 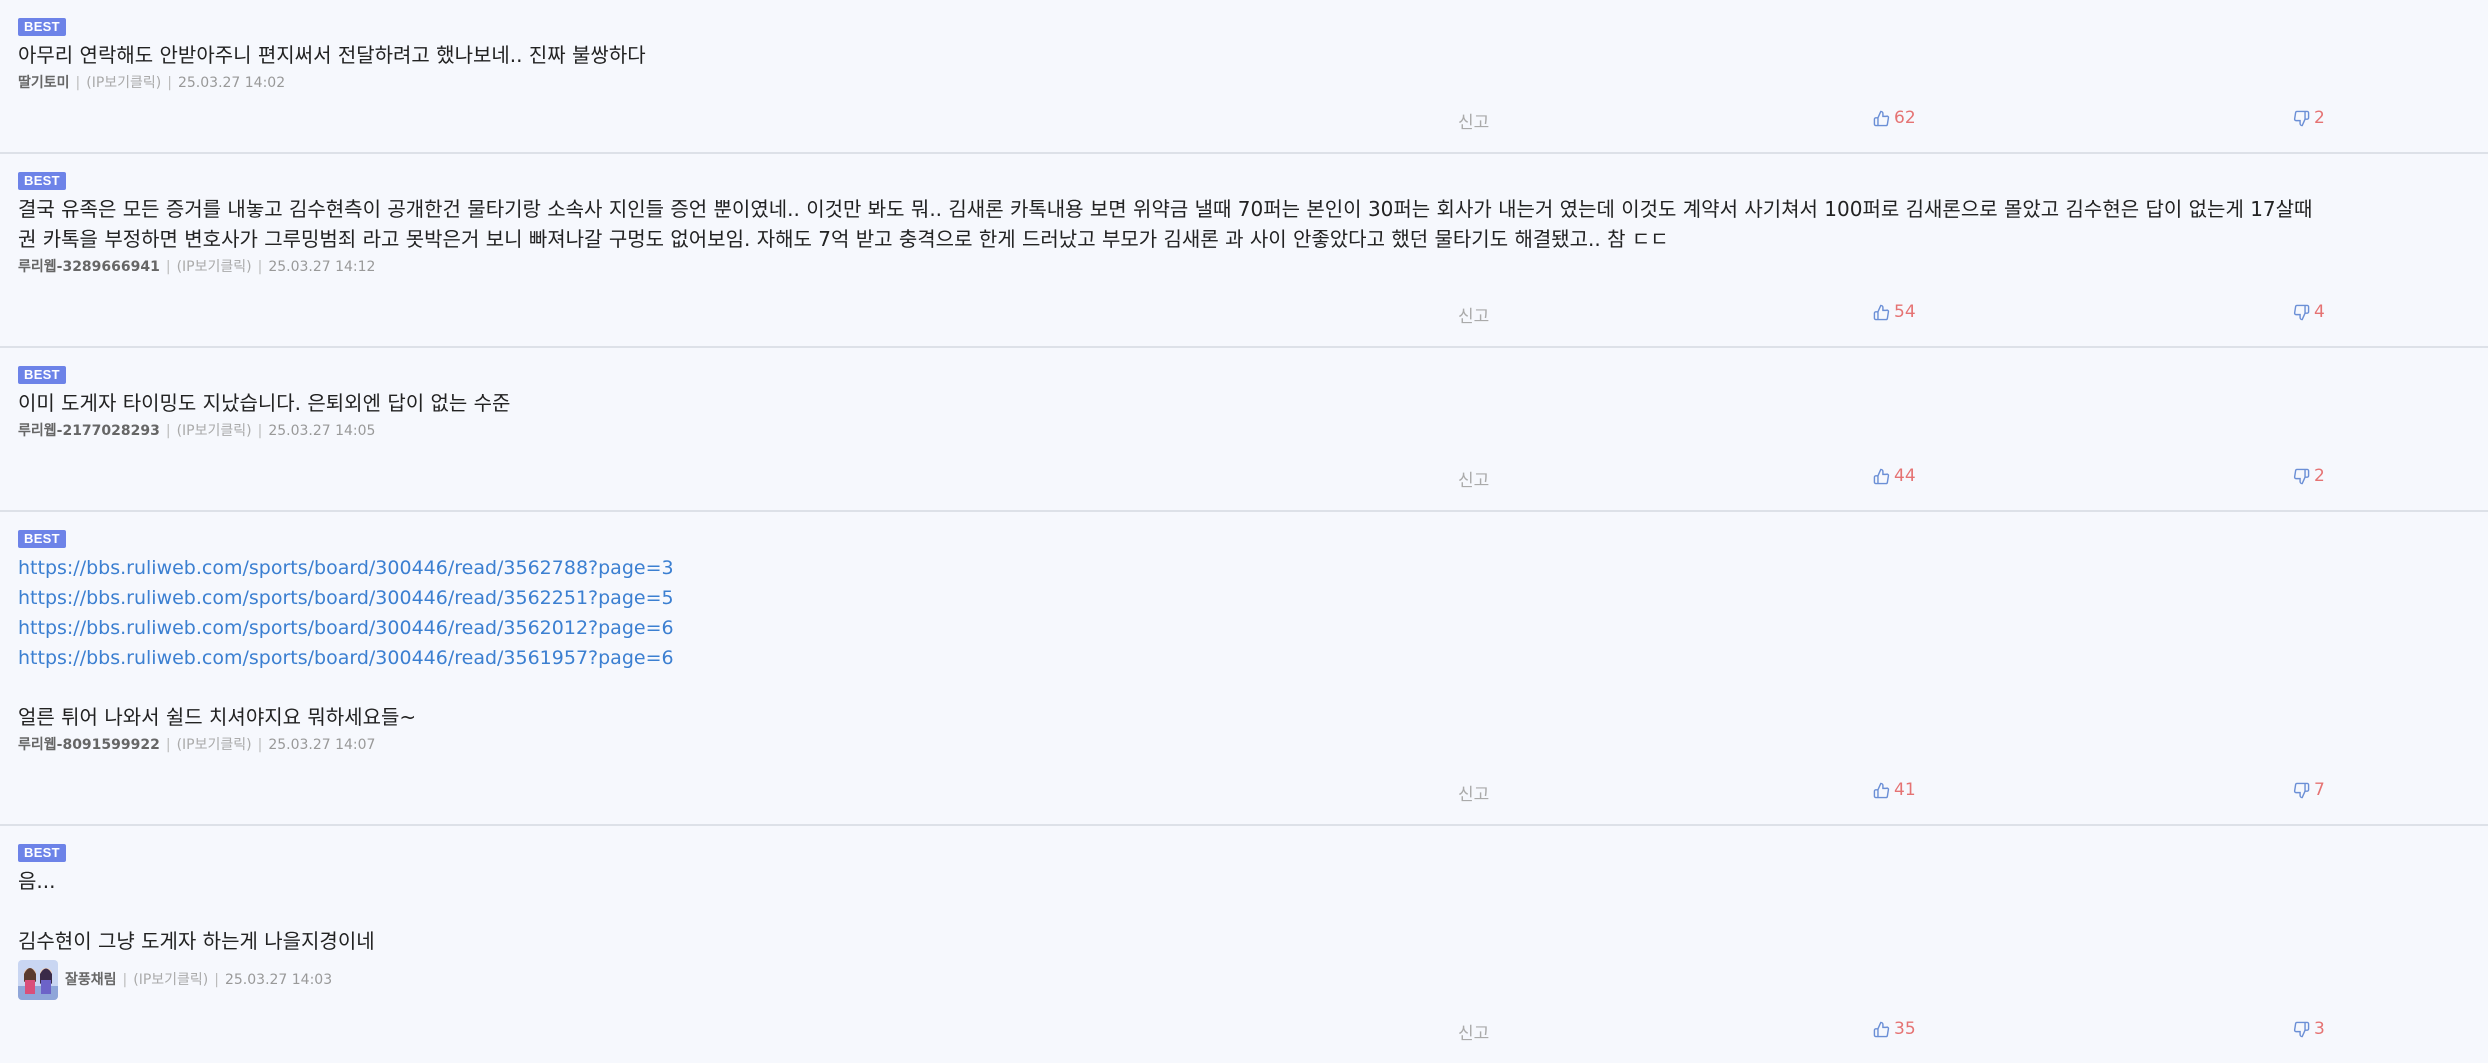 What do you see at coordinates (1244, 314) in the screenshot?
I see `comment-actions: 신고 54 4` at bounding box center [1244, 314].